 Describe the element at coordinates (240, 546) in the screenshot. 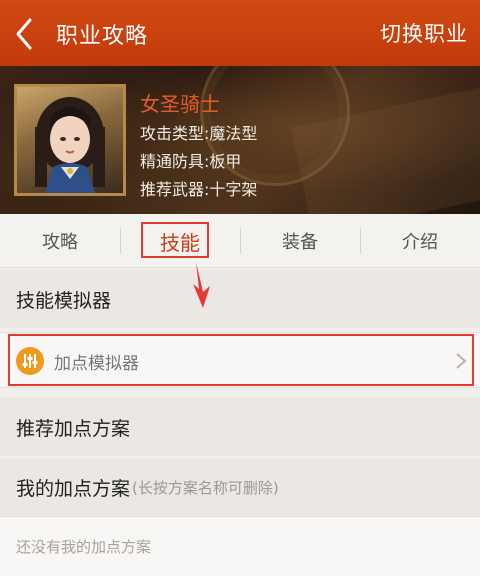

I see `empty-plans-text: 还没有我的加点方案` at that location.